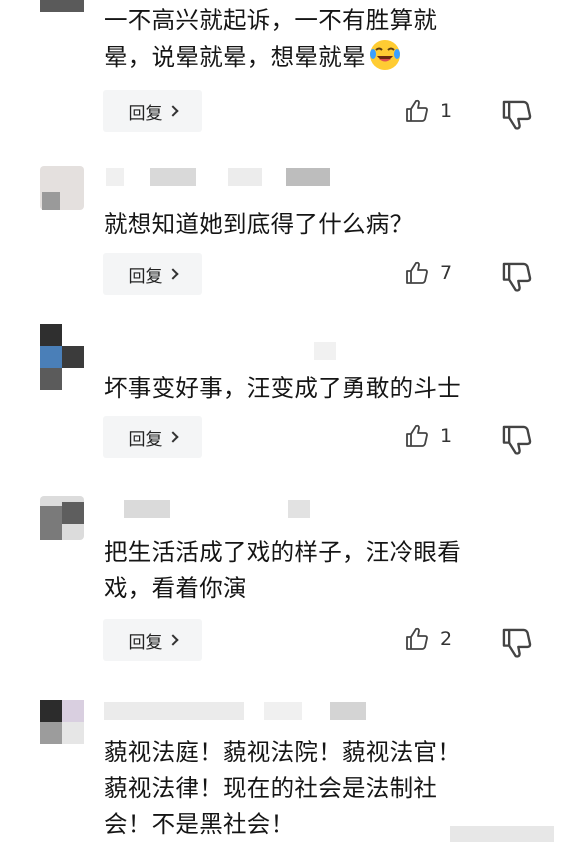 The image size is (564, 848). I want to click on like-count: 2, so click(446, 639).